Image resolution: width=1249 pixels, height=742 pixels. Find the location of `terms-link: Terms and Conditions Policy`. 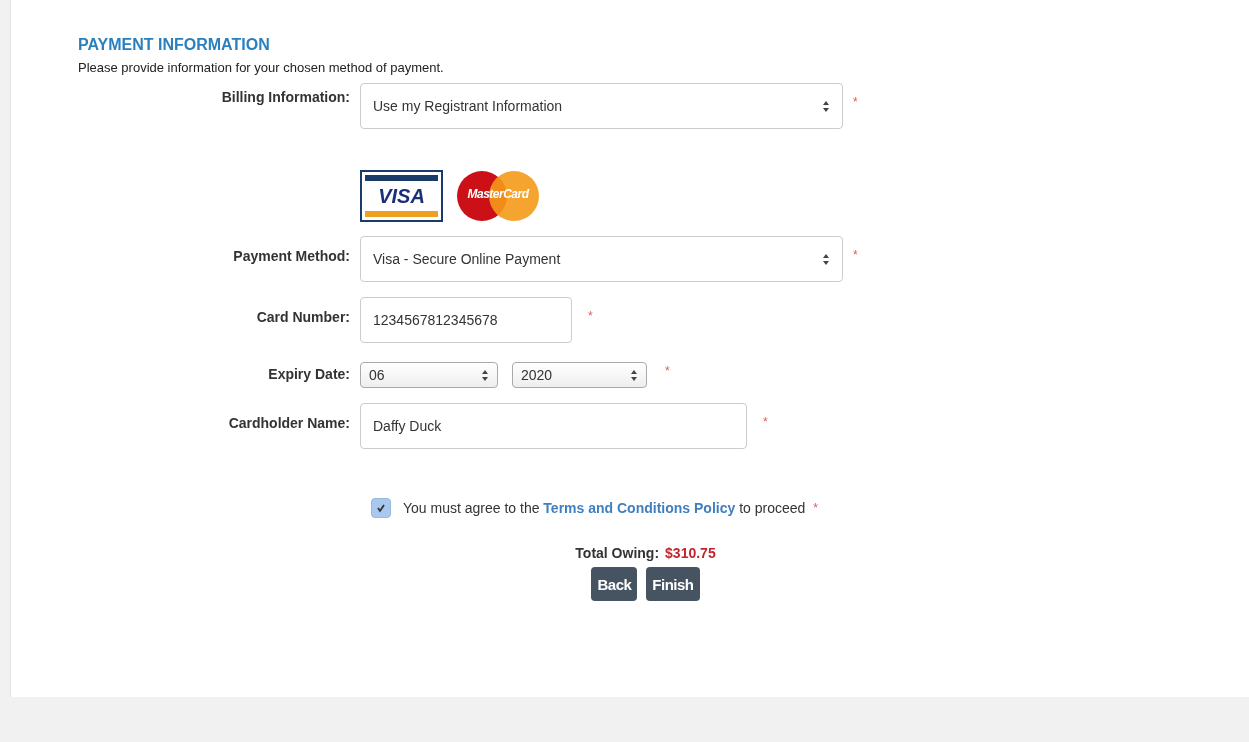

terms-link: Terms and Conditions Policy is located at coordinates (639, 508).